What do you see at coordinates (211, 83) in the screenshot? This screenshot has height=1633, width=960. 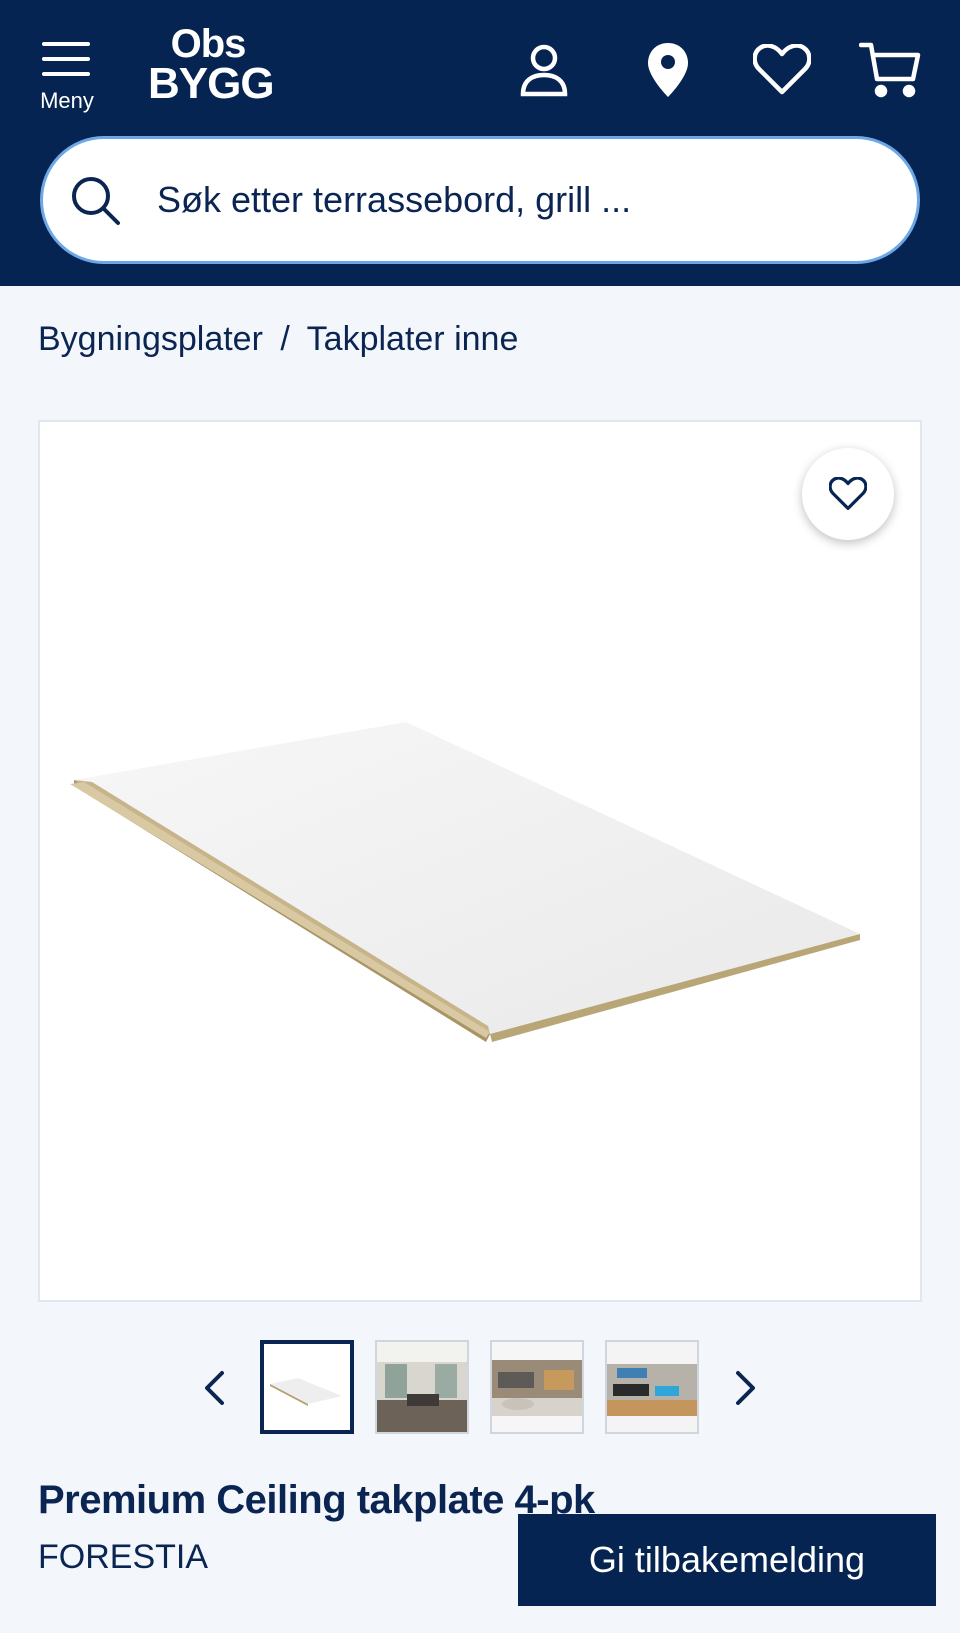 I see `logo-bottom-text: BYGG` at bounding box center [211, 83].